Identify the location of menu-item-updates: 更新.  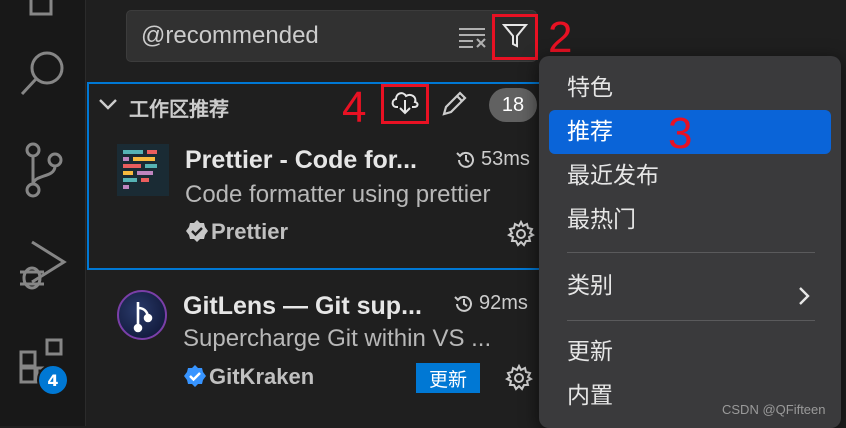
(690, 352).